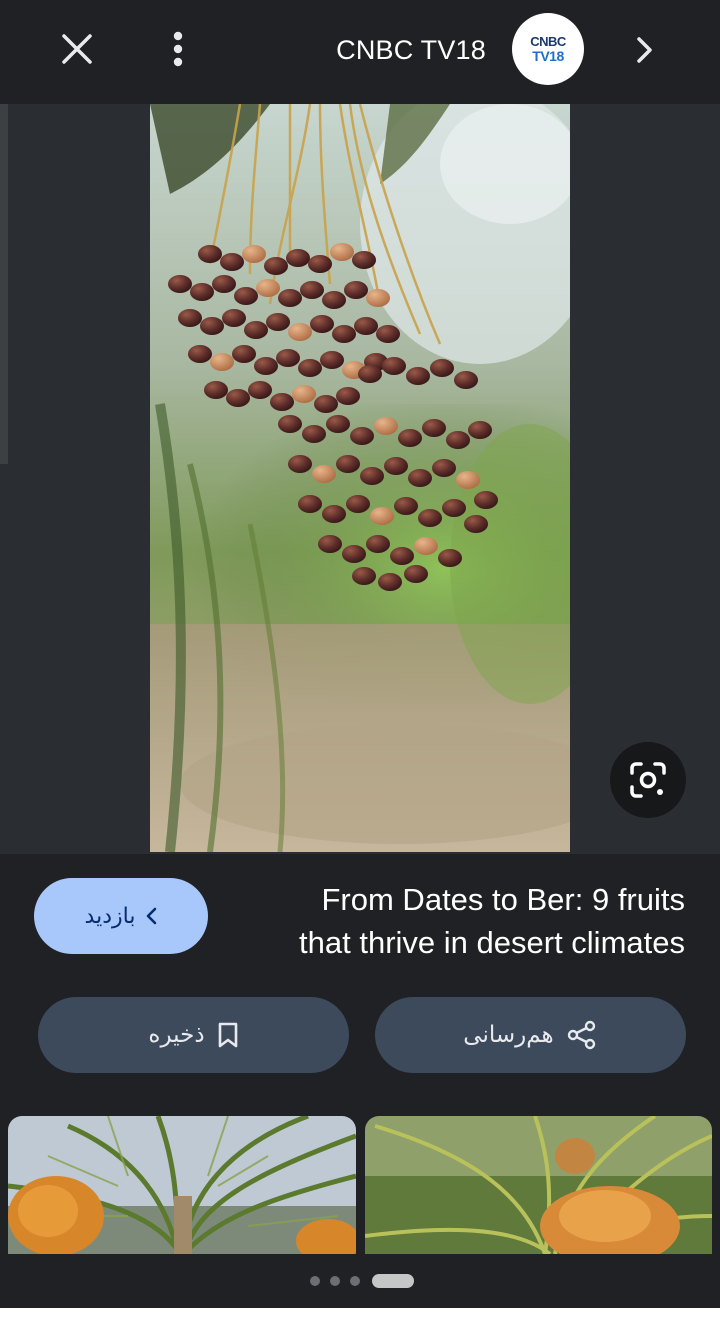 The height and width of the screenshot is (1322, 720). Describe the element at coordinates (508, 1035) in the screenshot. I see `share-label: هم‌رسانی` at that location.